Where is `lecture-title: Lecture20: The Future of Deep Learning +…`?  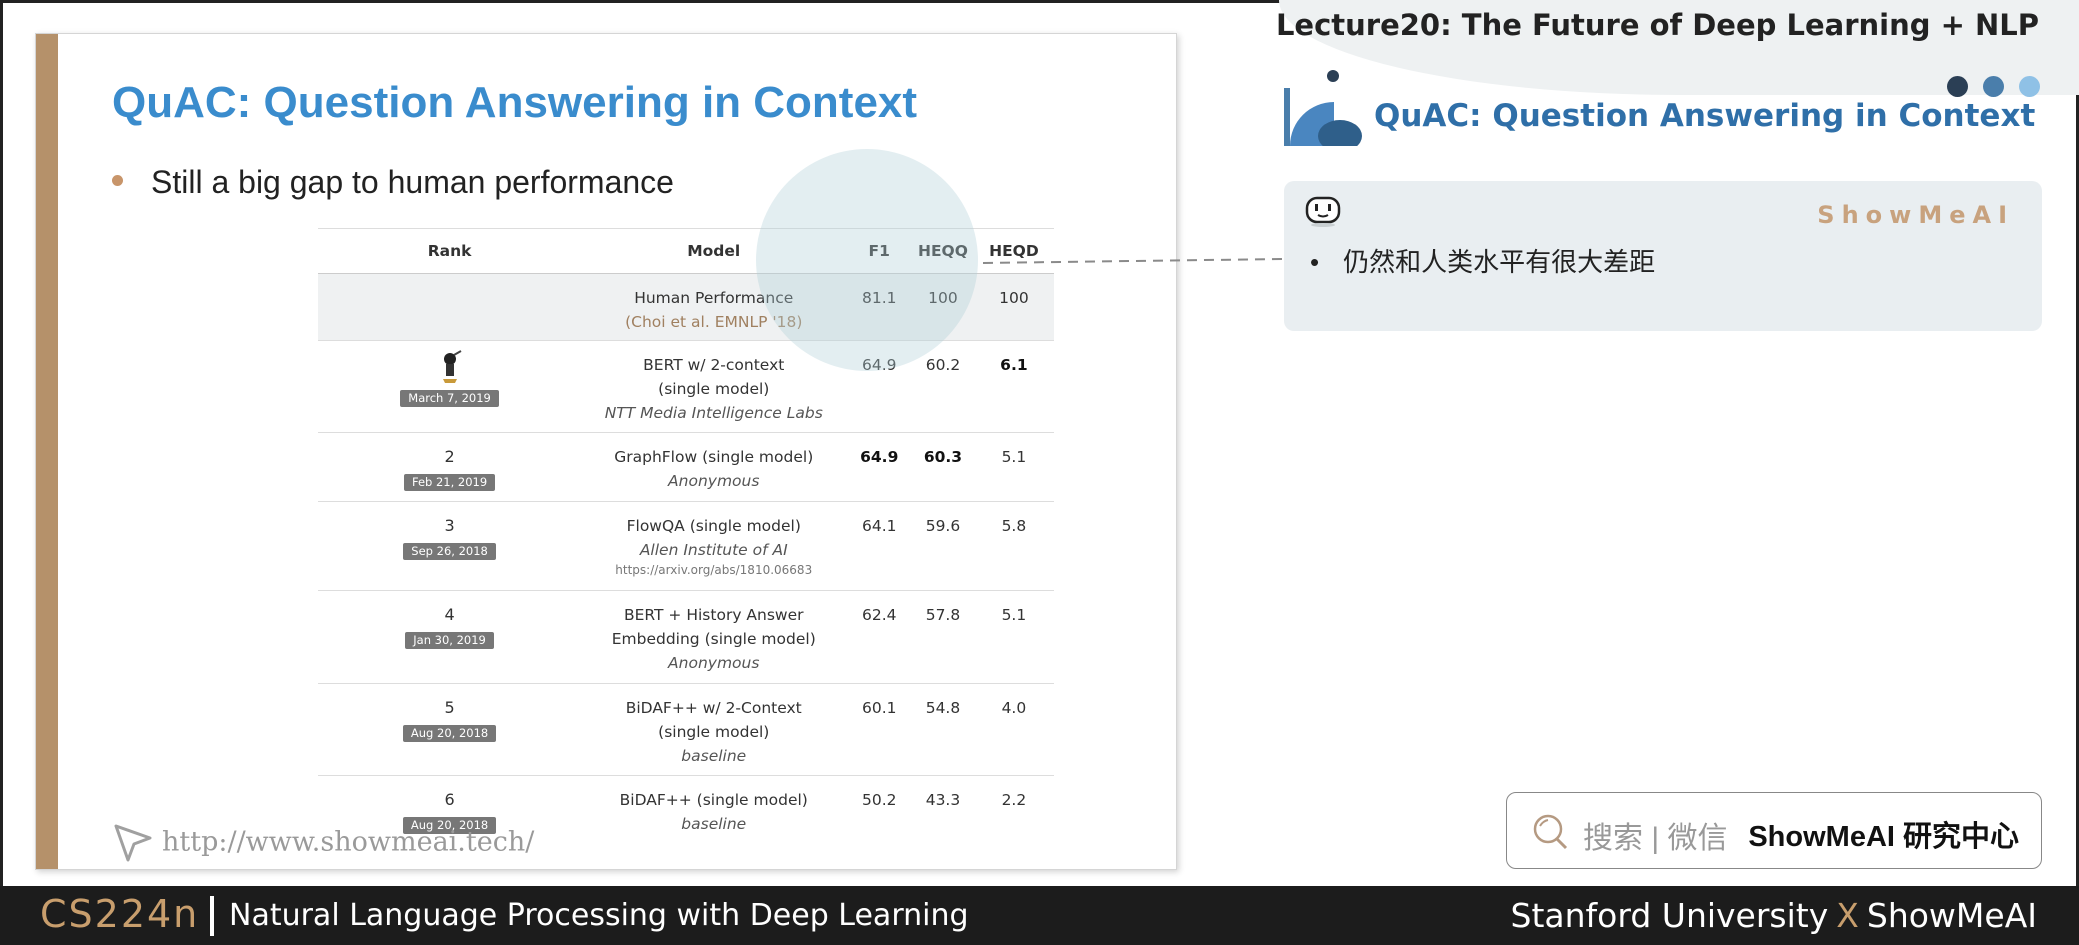 lecture-title: Lecture20: The Future of Deep Learning +… is located at coordinates (1657, 25).